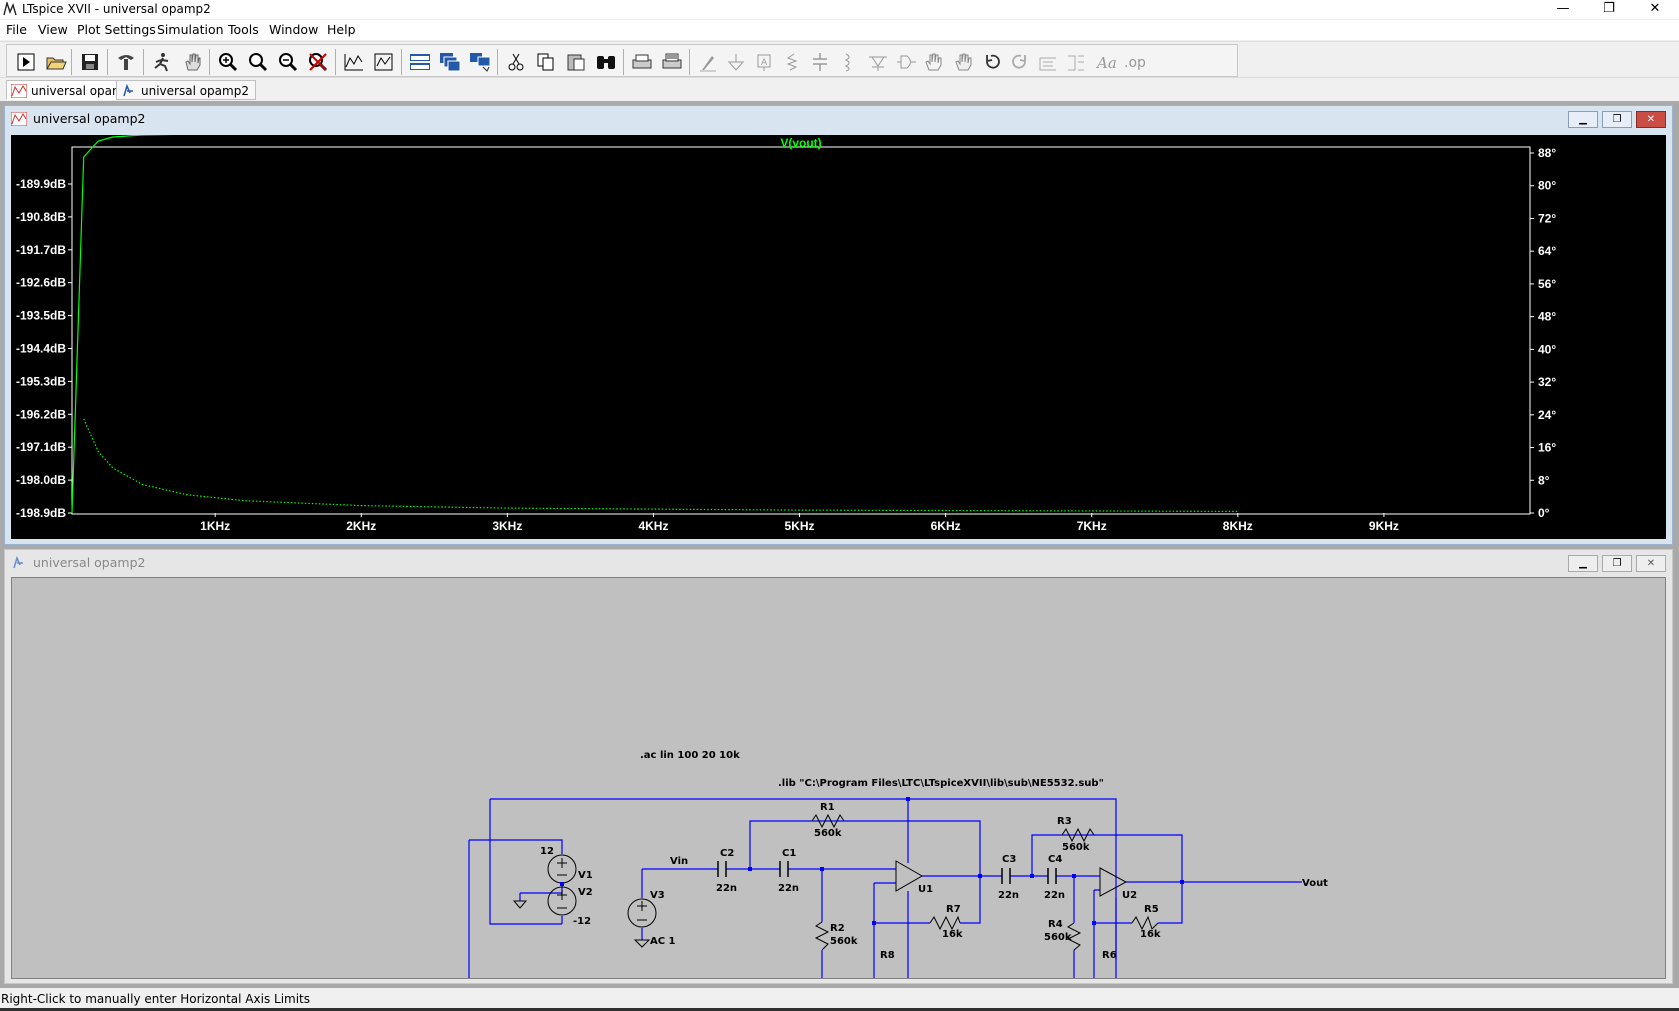  What do you see at coordinates (672, 62) in the screenshot?
I see `print-preview-icon` at bounding box center [672, 62].